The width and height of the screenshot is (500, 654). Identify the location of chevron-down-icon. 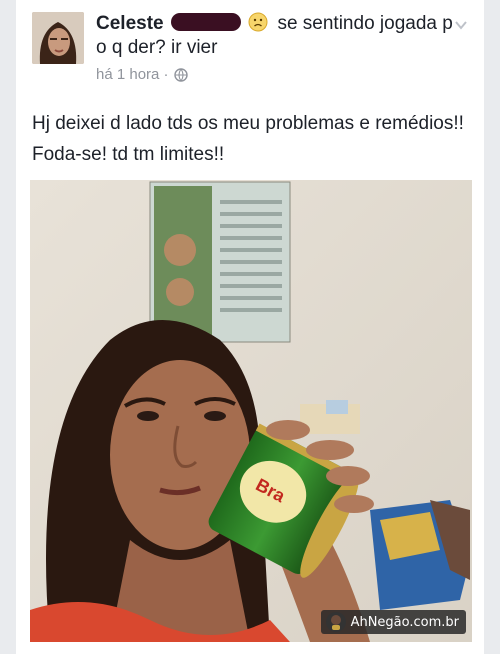
(461, 25).